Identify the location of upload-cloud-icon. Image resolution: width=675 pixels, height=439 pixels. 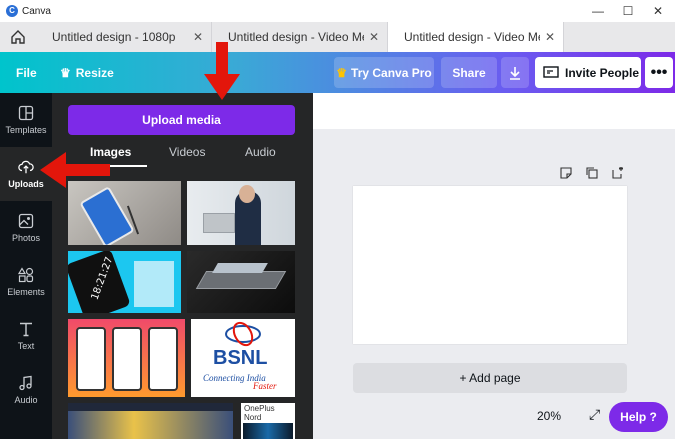
(26, 167).